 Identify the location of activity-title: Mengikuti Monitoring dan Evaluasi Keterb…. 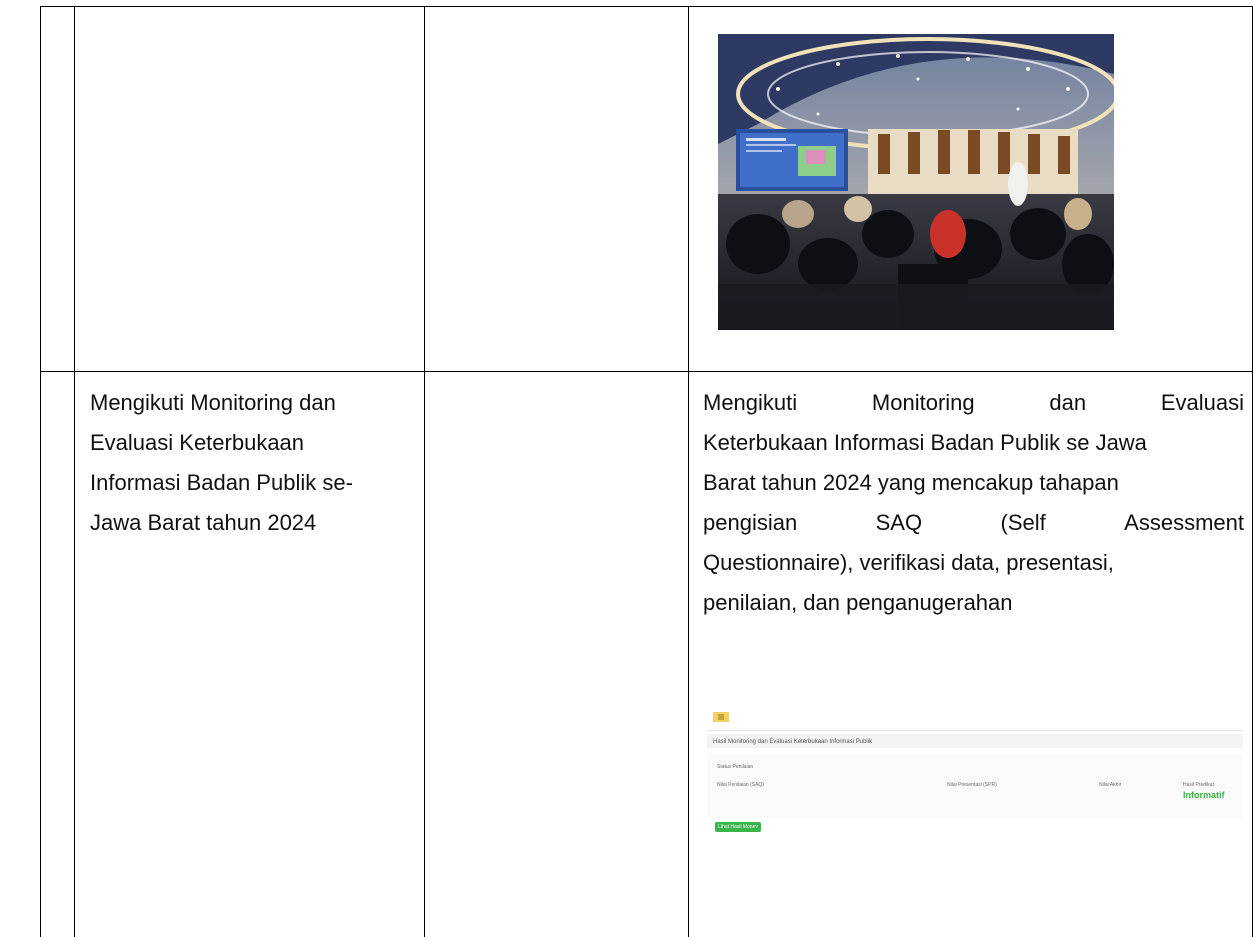
(255, 463).